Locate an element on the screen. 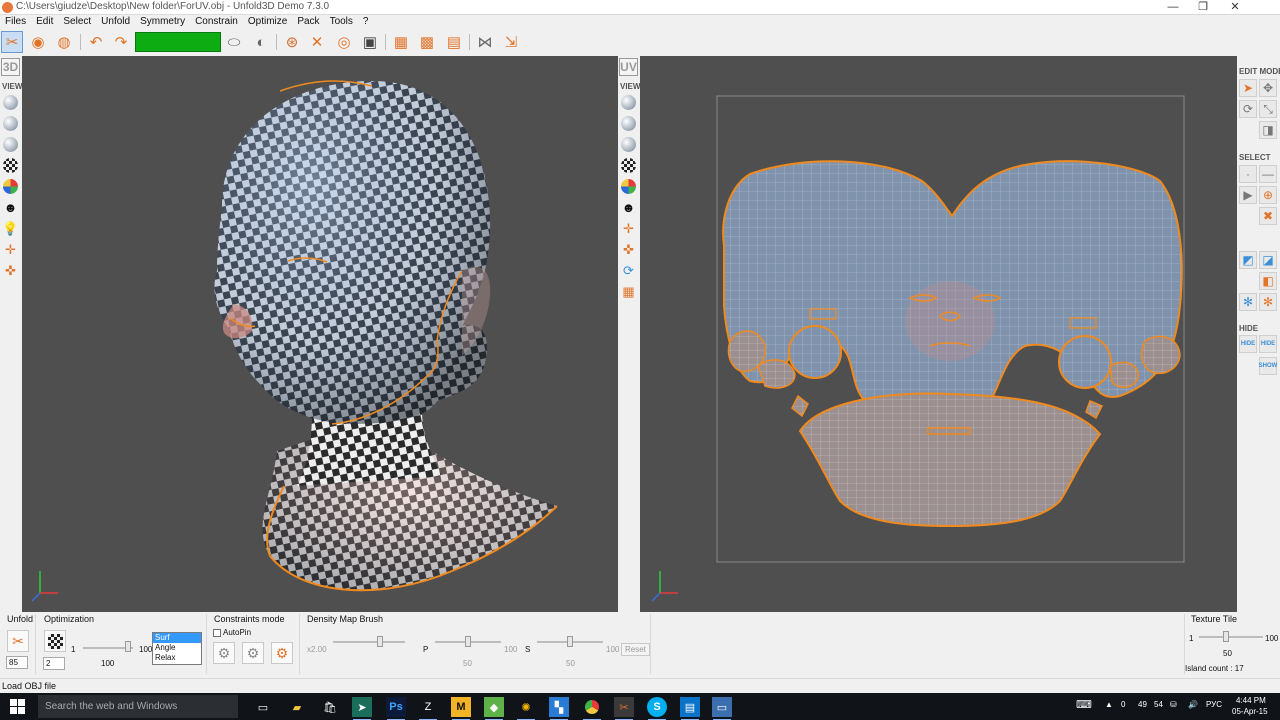 Image resolution: width=1280 pixels, height=720 pixels. show-all-button: SHOW is located at coordinates (1268, 366).